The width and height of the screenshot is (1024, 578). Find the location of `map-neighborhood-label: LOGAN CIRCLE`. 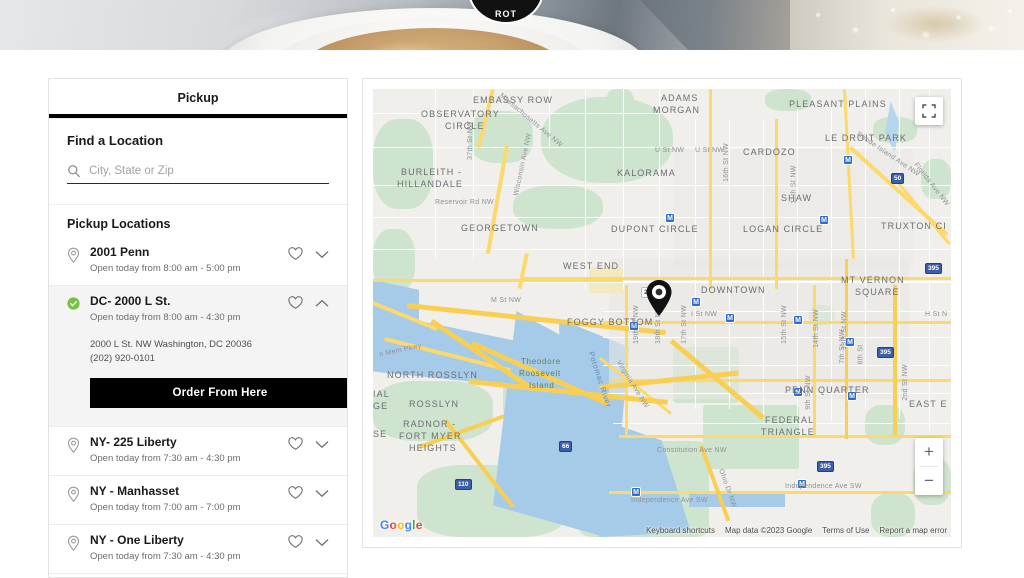

map-neighborhood-label: LOGAN CIRCLE is located at coordinates (783, 229).